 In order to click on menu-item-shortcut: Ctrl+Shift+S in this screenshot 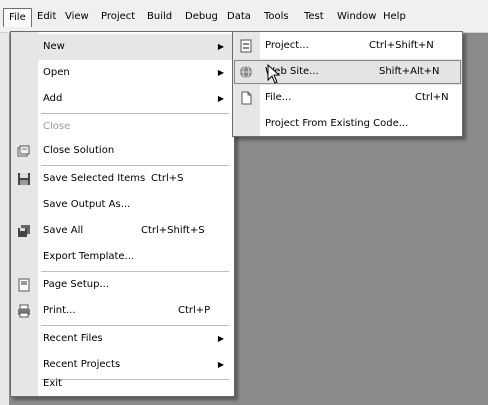, I will do `click(173, 230)`.